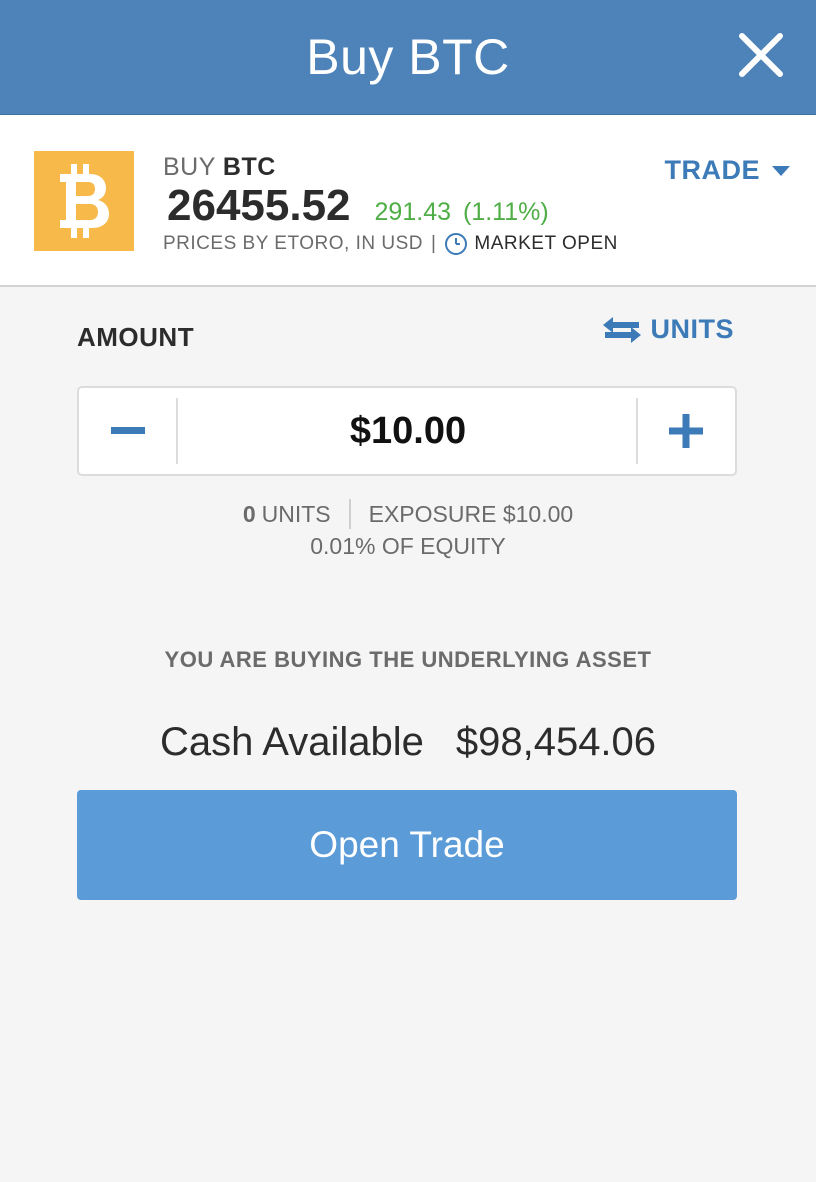 This screenshot has width=816, height=1182. I want to click on open-trade-button: Open Trade, so click(407, 845).